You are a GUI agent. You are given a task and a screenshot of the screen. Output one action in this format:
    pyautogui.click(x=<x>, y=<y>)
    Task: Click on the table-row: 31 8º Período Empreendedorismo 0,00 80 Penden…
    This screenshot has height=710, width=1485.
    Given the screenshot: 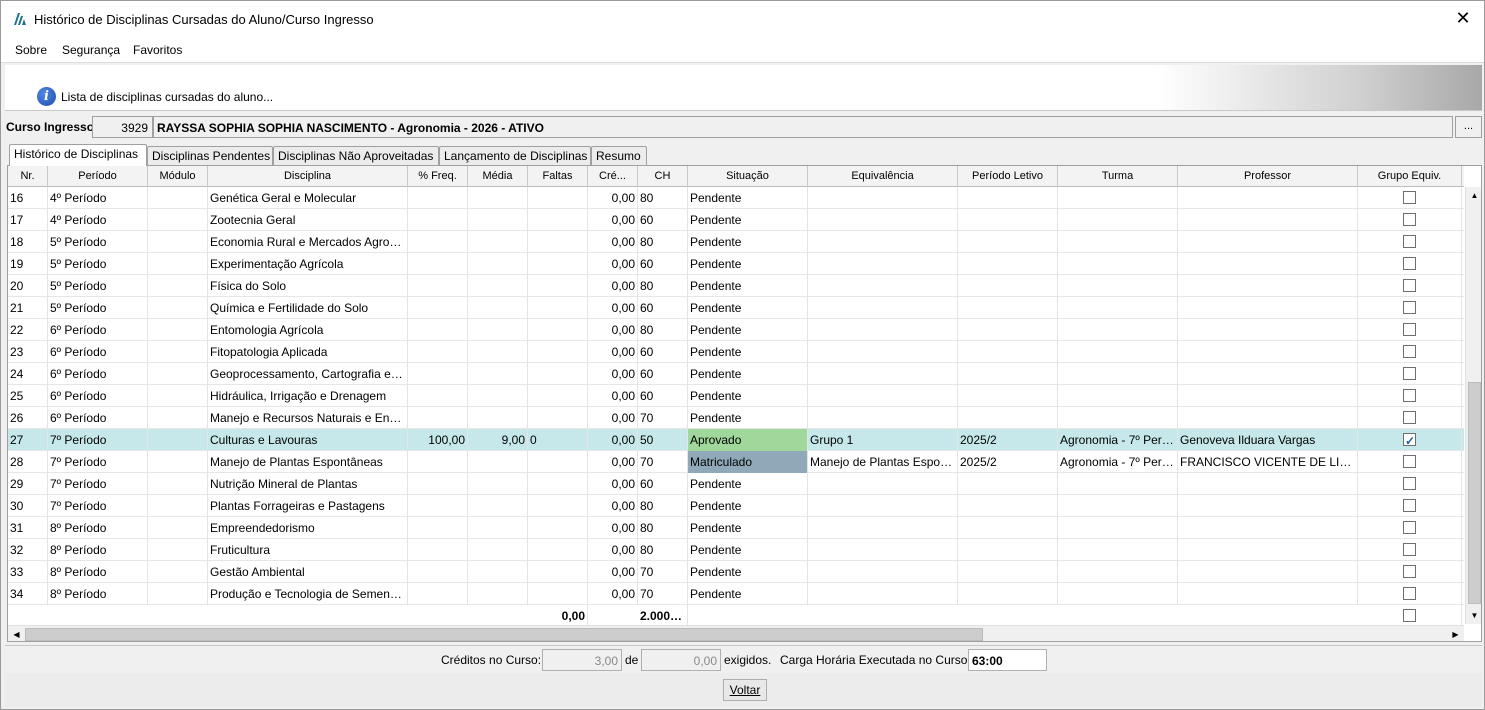 What is the action you would take?
    pyautogui.click(x=736, y=528)
    